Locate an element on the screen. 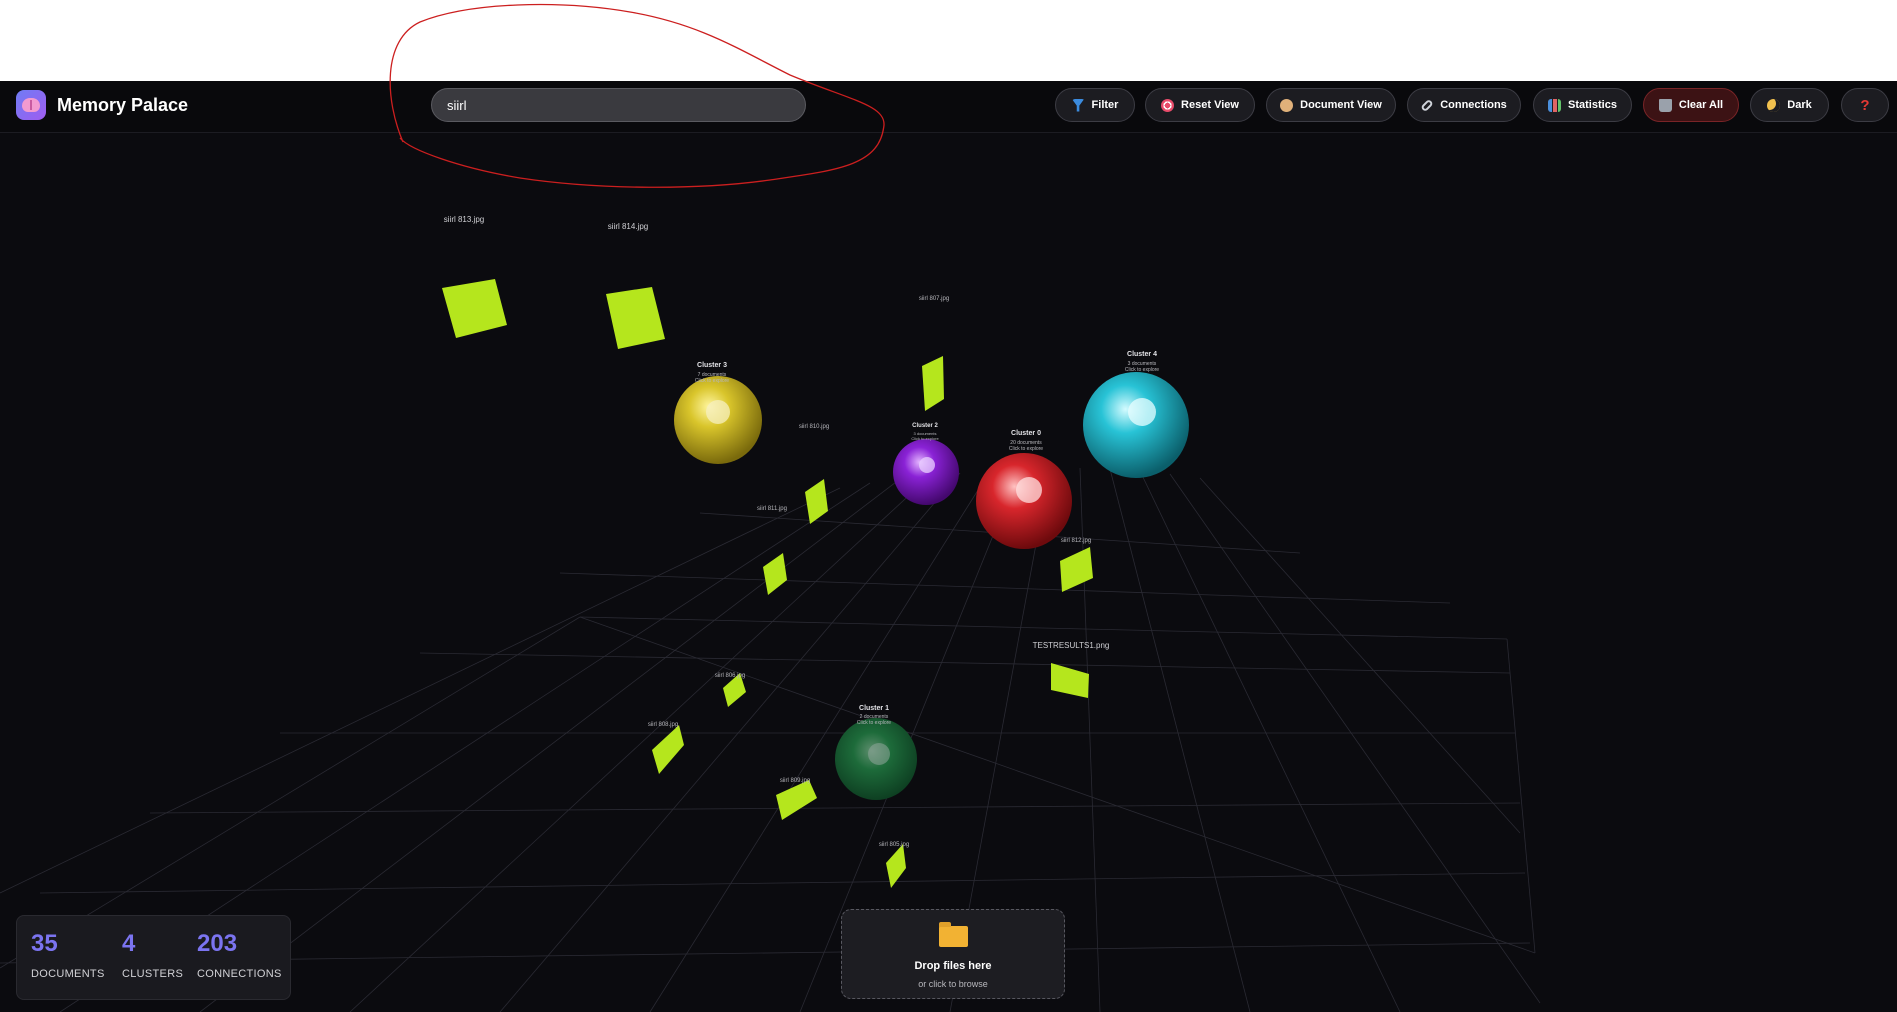 The image size is (1897, 1012). clear-all-button: Clear All is located at coordinates (1691, 105).